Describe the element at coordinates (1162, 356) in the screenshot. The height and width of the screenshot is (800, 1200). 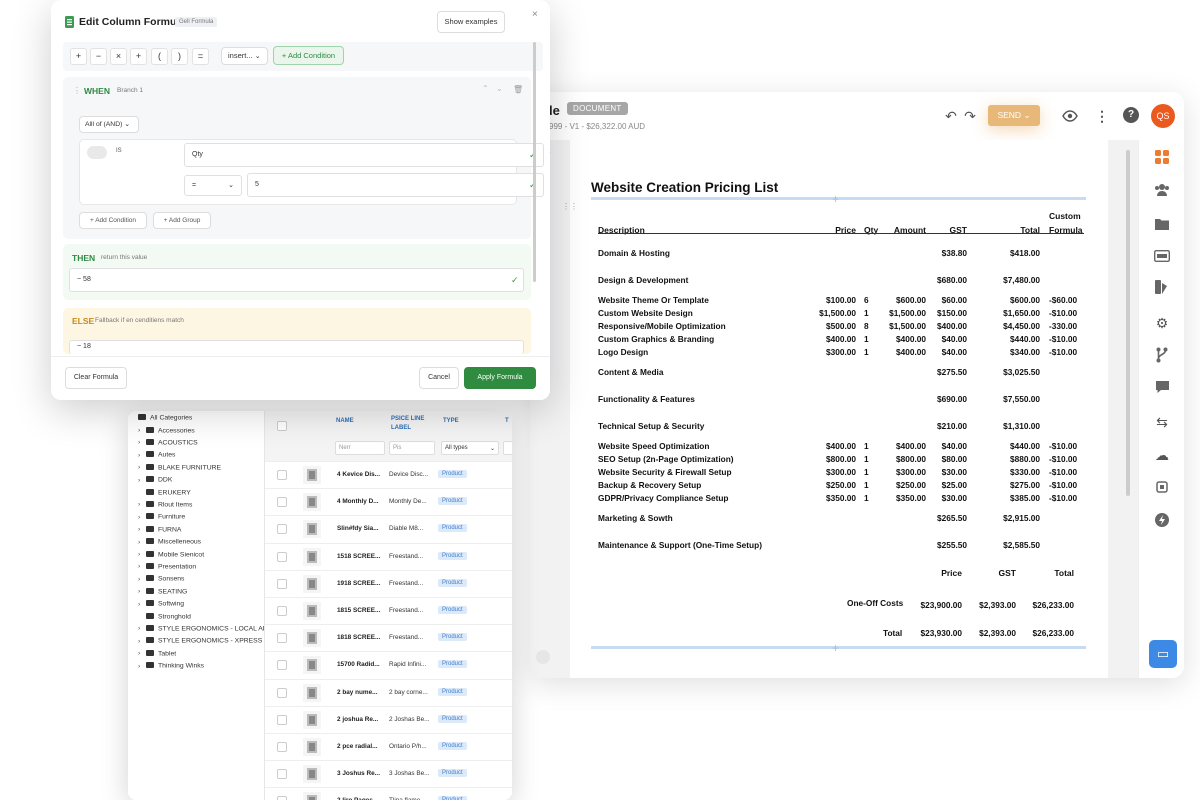
I see `workflow-branch-icon` at that location.